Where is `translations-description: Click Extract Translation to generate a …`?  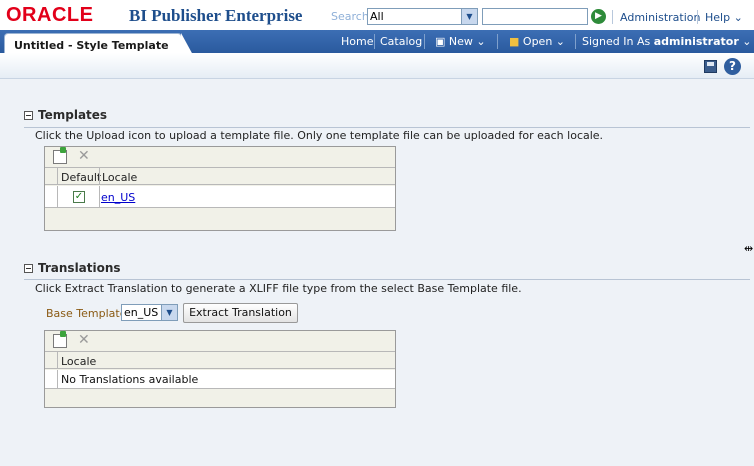 translations-description: Click Extract Translation to generate a … is located at coordinates (278, 288).